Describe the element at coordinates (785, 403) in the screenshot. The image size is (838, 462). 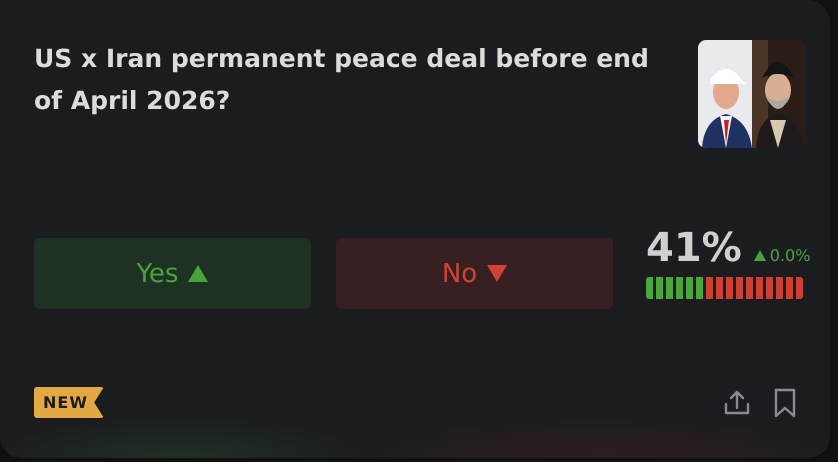
I see `bookmark-icon` at that location.